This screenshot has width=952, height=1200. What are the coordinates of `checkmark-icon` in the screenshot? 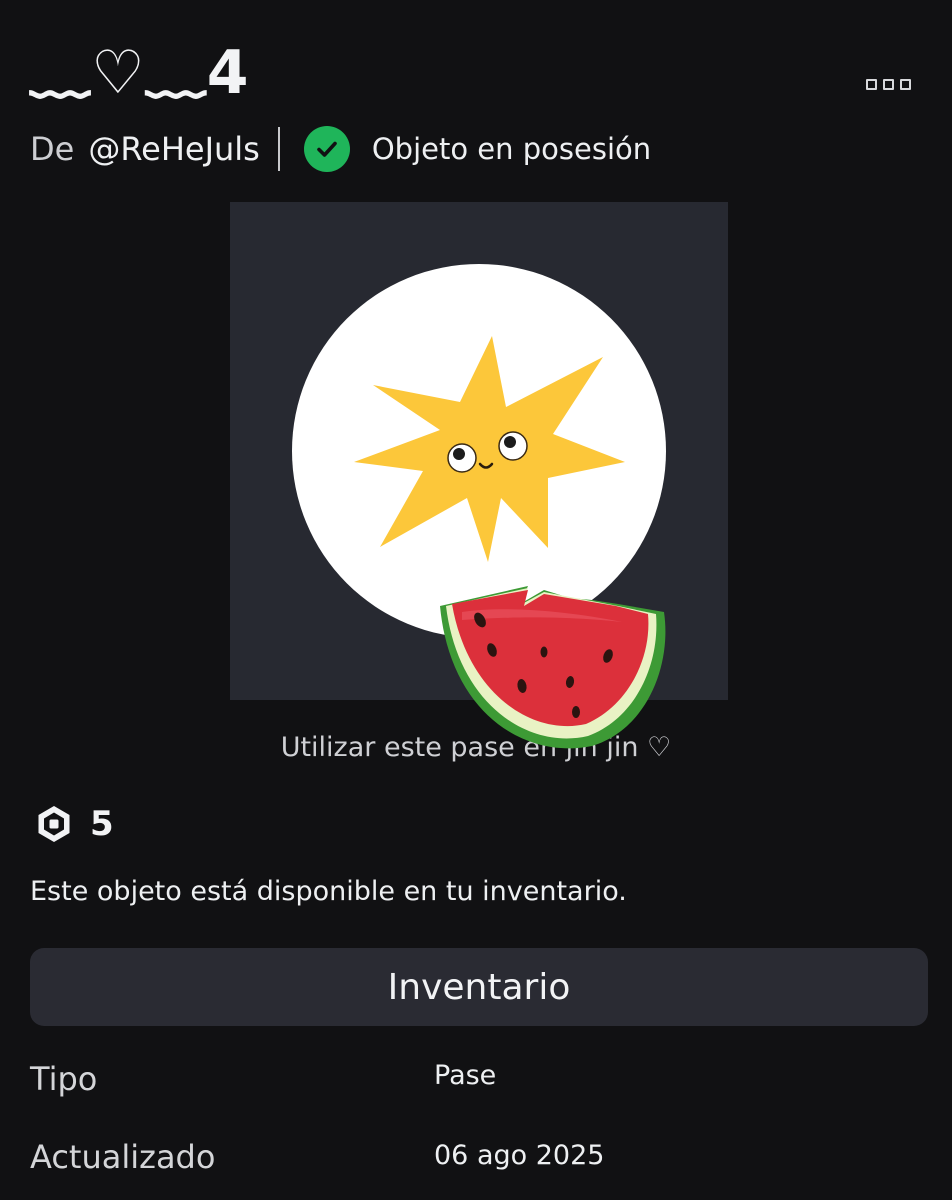 It's located at (326, 149).